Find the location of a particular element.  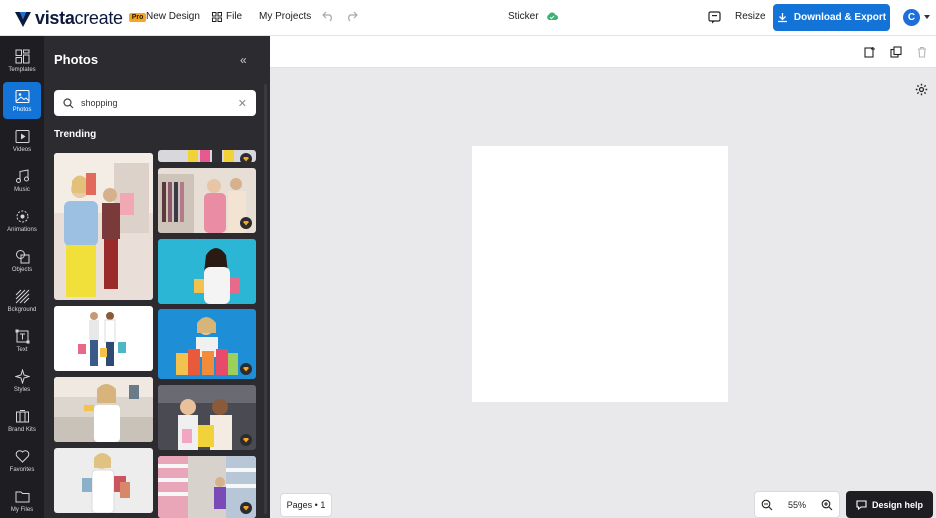

redo-icon is located at coordinates (351, 16).